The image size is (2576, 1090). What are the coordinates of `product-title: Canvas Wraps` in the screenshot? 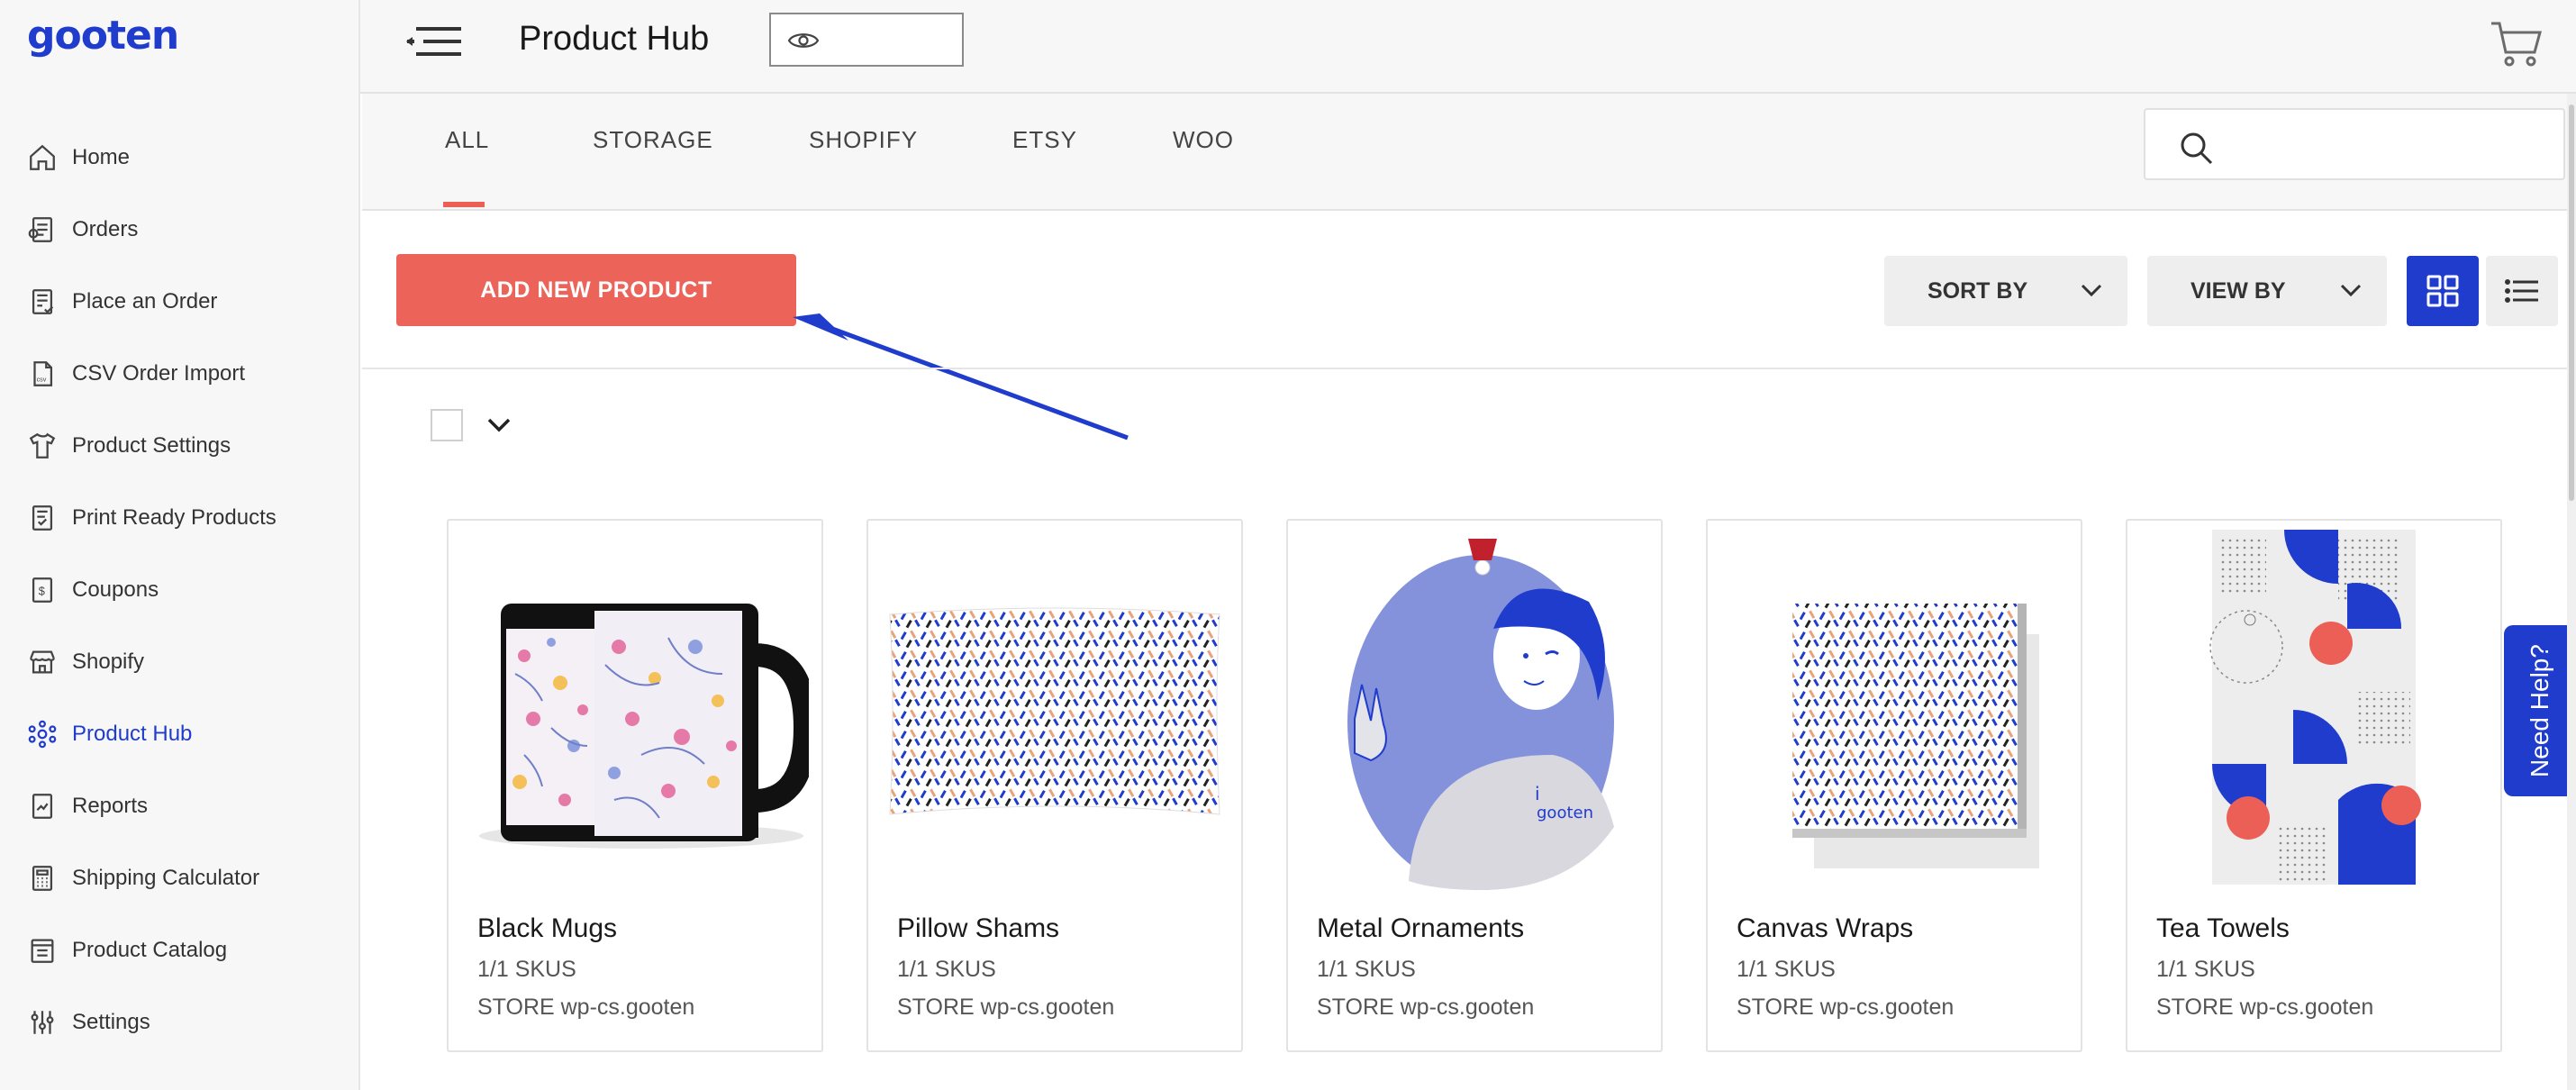 It's located at (1825, 928).